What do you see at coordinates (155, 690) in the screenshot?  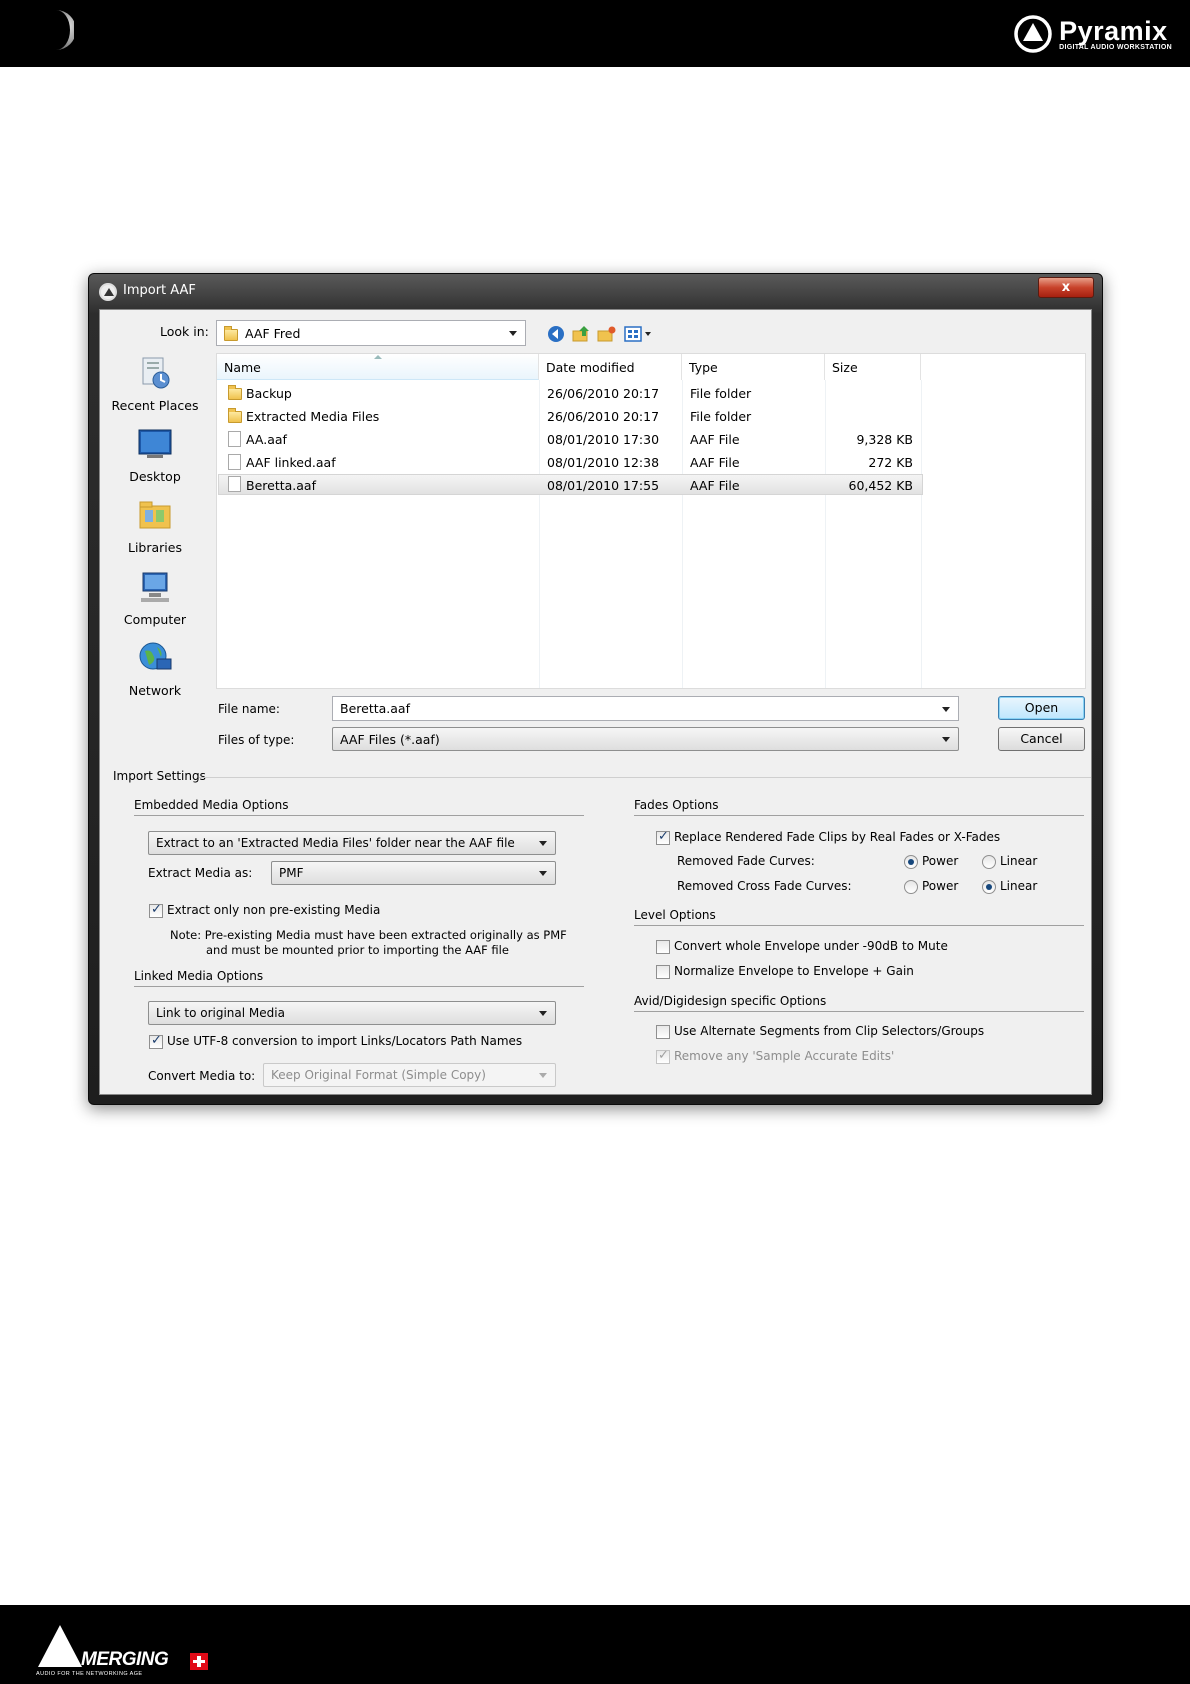 I see `place-label: Network` at bounding box center [155, 690].